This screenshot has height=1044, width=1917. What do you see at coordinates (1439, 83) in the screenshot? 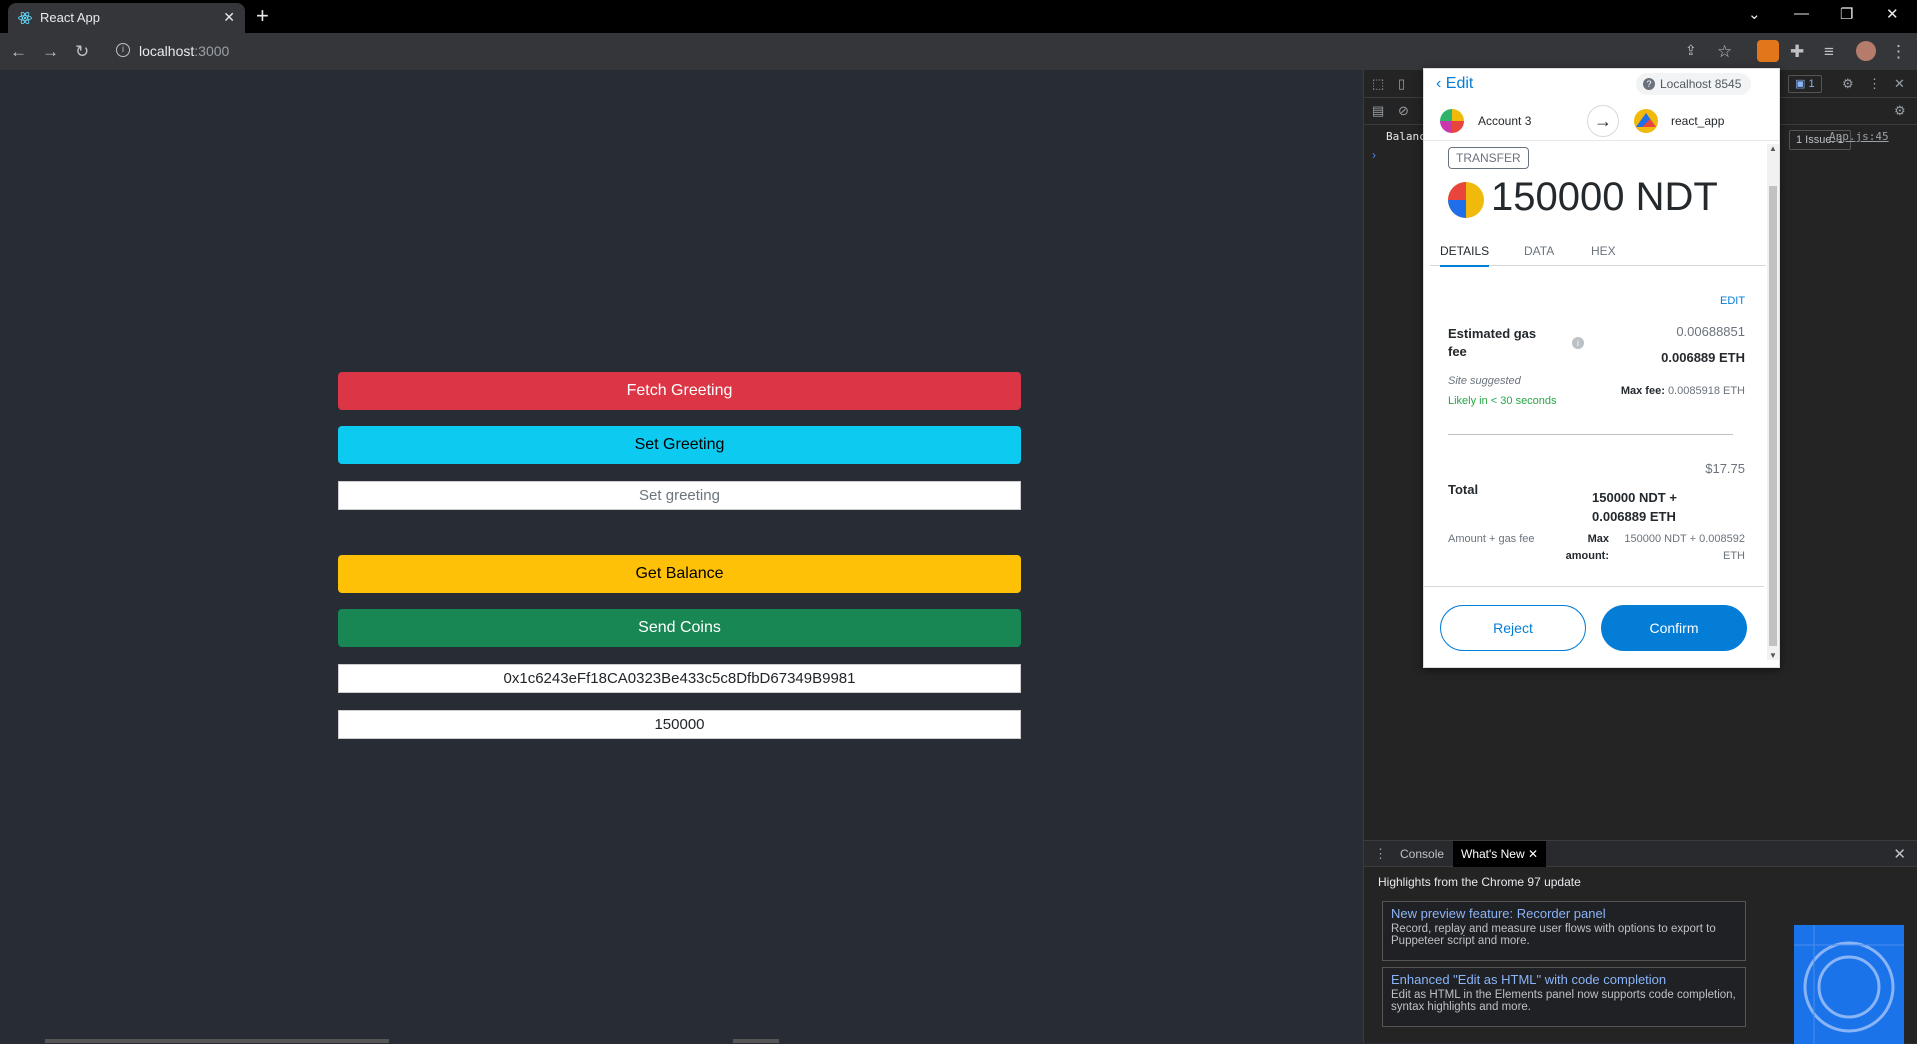
I see `chevron-left-icon: ‹` at bounding box center [1439, 83].